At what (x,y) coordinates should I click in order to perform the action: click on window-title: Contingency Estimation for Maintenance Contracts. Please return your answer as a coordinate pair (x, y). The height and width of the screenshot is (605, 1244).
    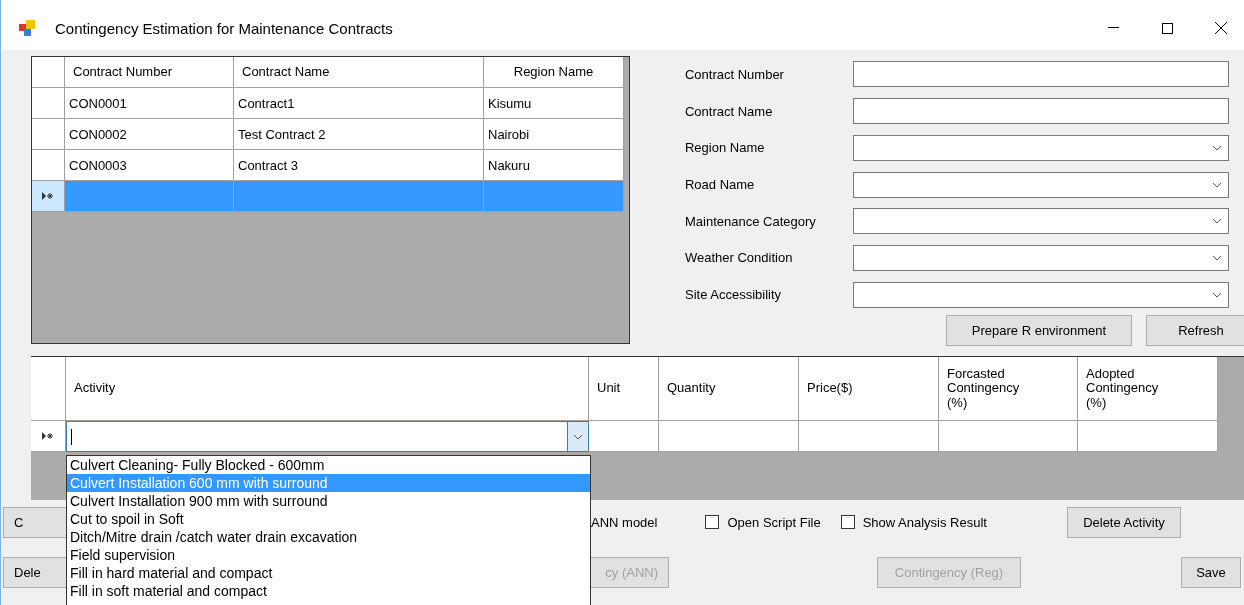
    Looking at the image, I should click on (224, 28).